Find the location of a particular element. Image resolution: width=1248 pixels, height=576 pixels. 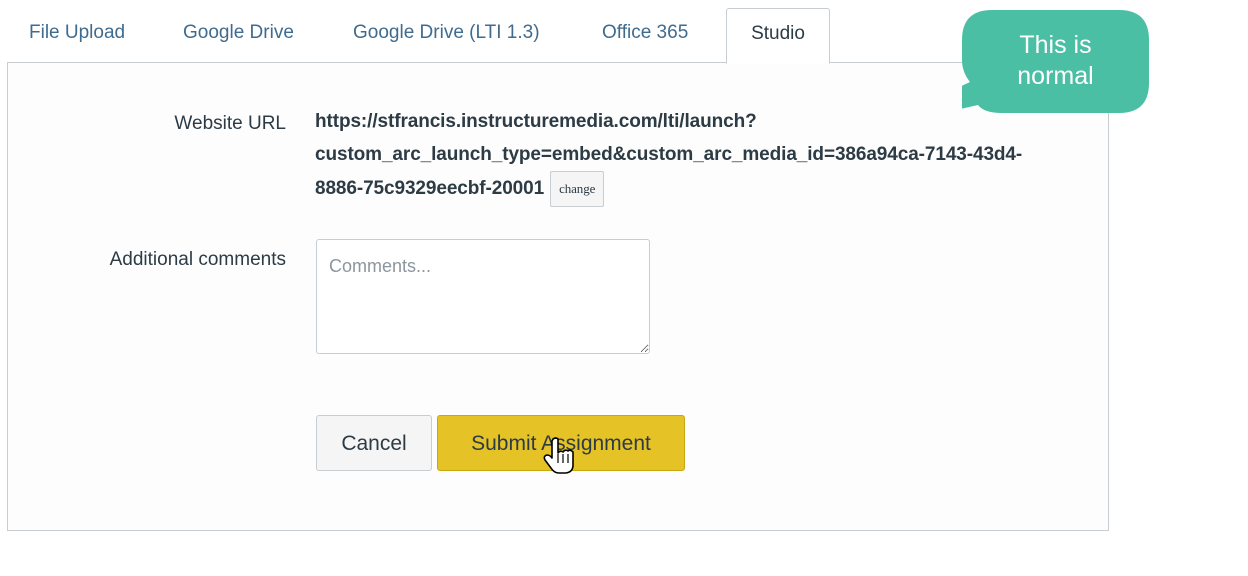

tab-google-drive: Google Drive is located at coordinates (238, 35).